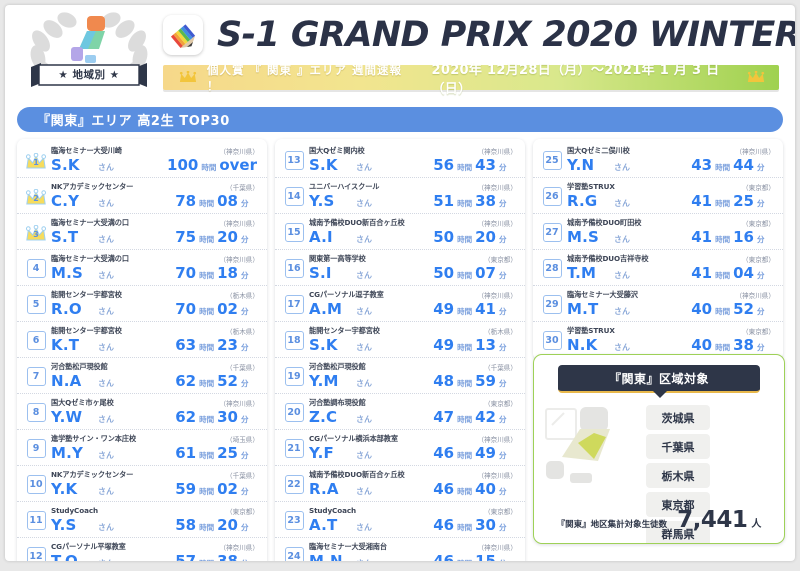 This screenshot has width=800, height=571. I want to click on row-hours: 40, so click(702, 309).